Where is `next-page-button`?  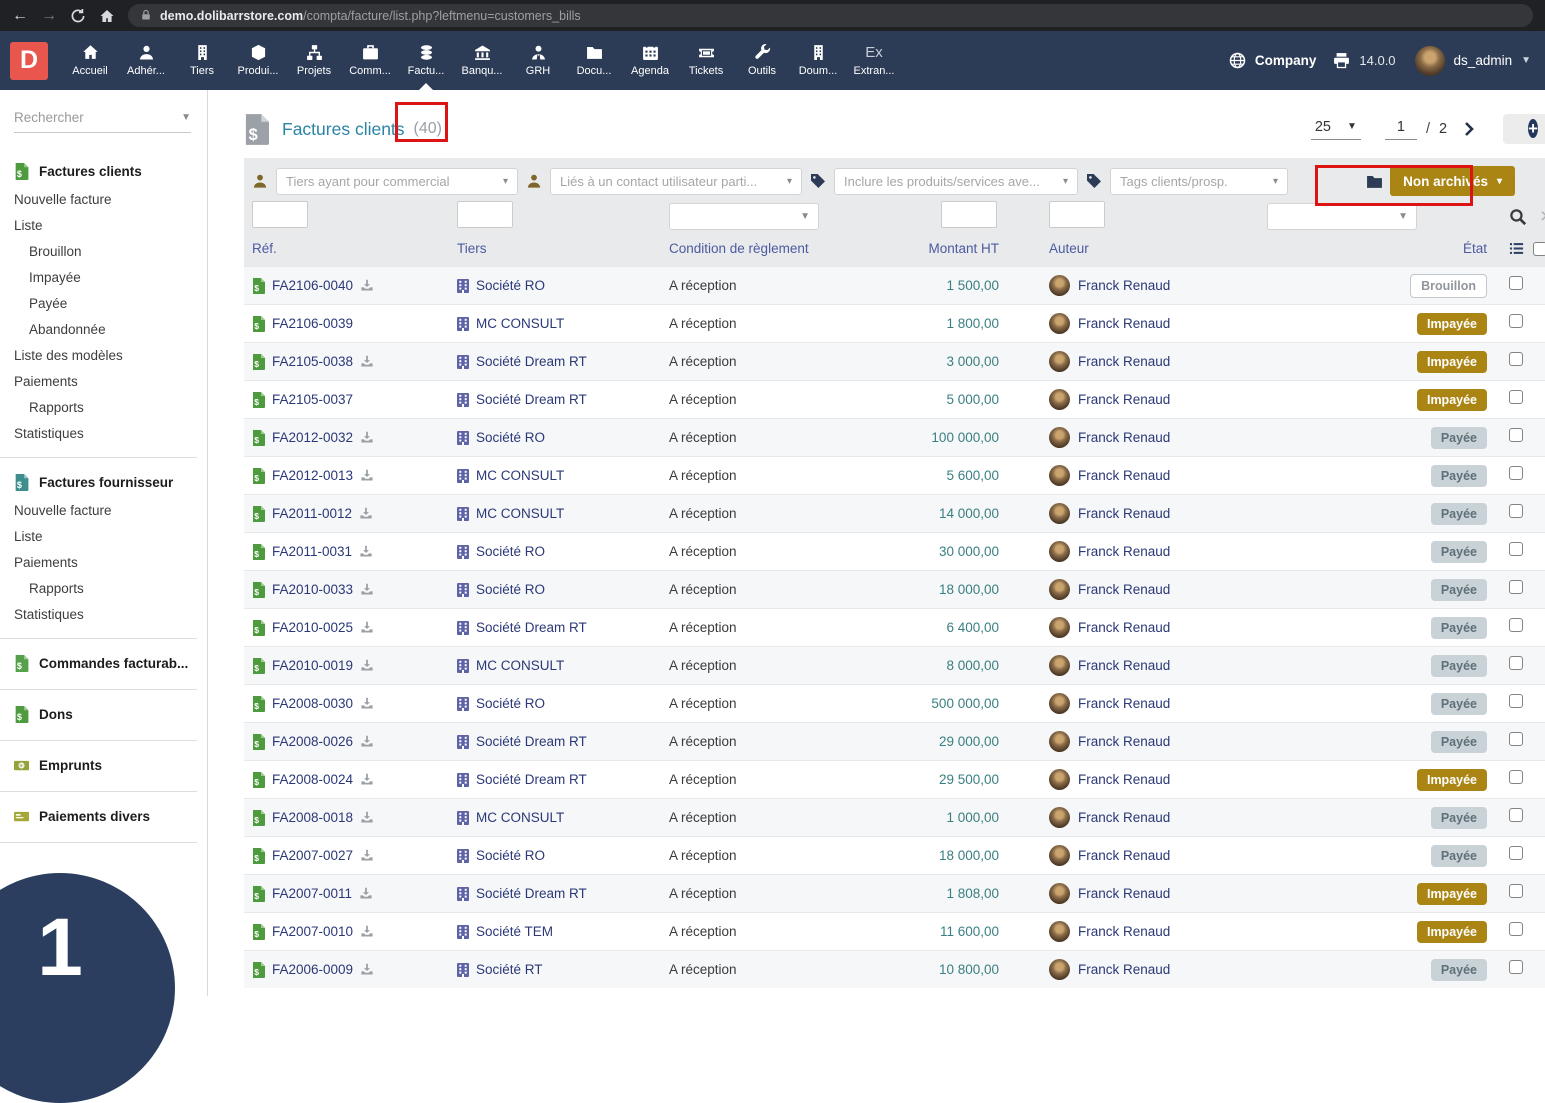
next-page-button is located at coordinates (1469, 129).